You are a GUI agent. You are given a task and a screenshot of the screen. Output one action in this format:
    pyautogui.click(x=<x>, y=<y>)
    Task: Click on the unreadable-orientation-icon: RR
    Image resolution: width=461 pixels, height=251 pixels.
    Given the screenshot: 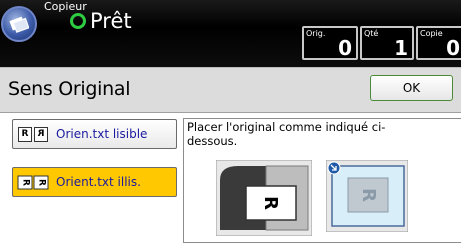 What is the action you would take?
    pyautogui.click(x=33, y=182)
    